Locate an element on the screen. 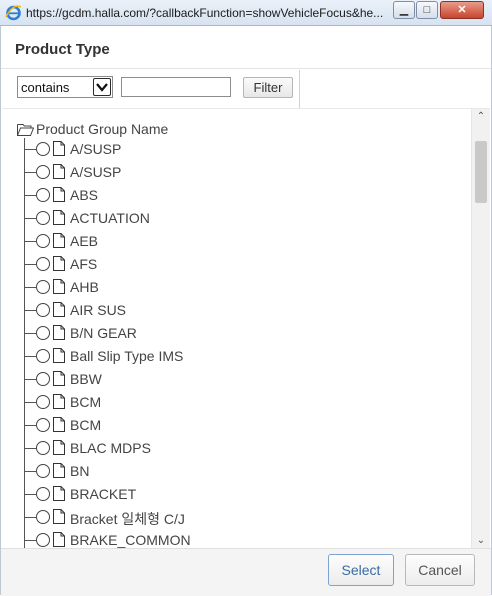 The width and height of the screenshot is (492, 596). scroll-up-icon: ⌃ is located at coordinates (481, 117).